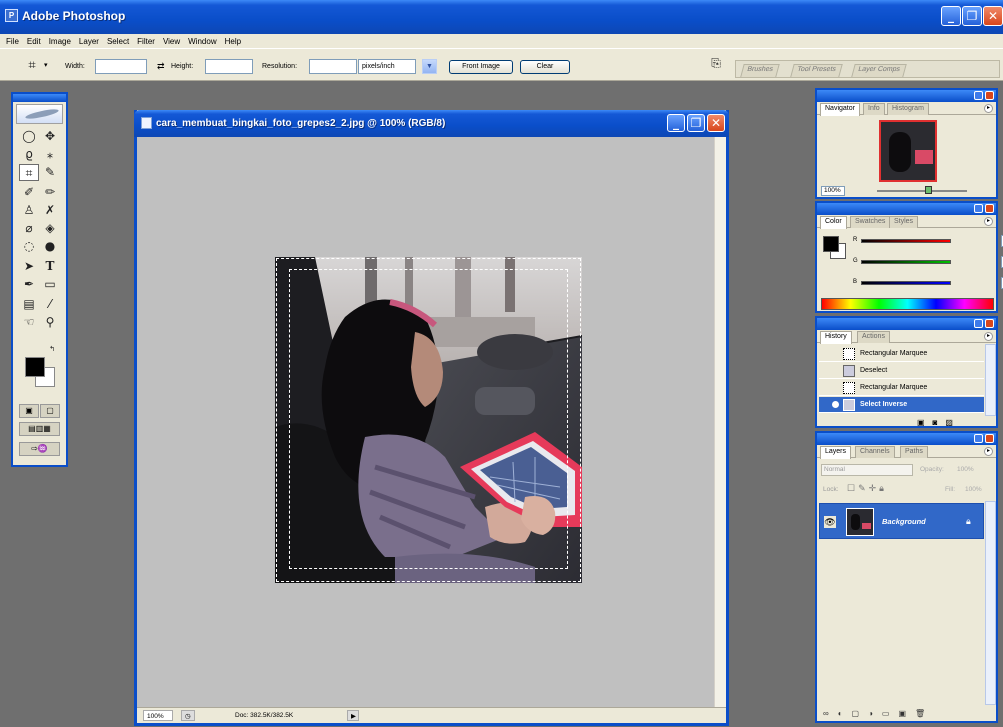 The width and height of the screenshot is (1003, 727). Describe the element at coordinates (50, 210) in the screenshot. I see `history-brush-tool-icon: ✗` at that location.